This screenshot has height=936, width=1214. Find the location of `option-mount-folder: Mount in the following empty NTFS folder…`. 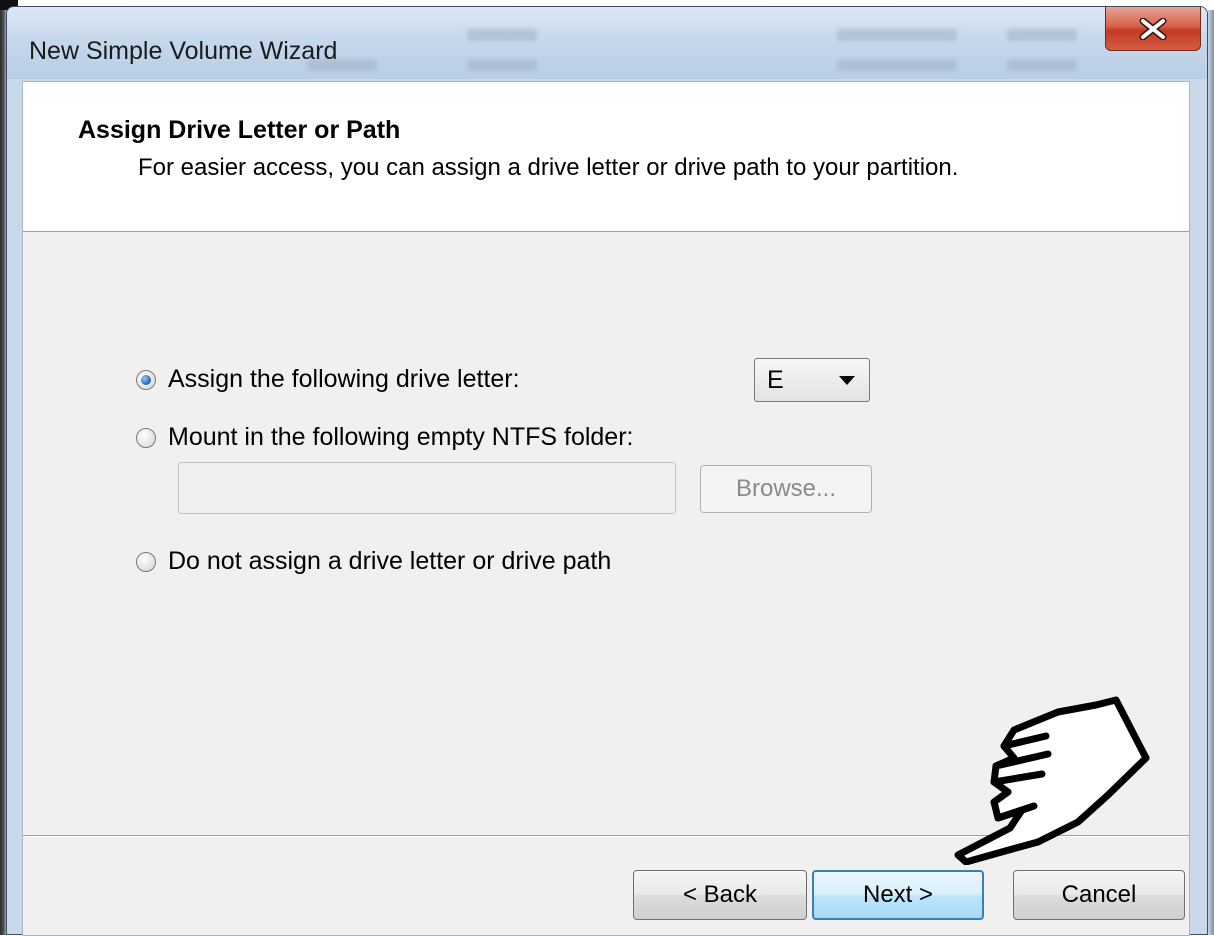

option-mount-folder: Mount in the following empty NTFS folder… is located at coordinates (384, 437).